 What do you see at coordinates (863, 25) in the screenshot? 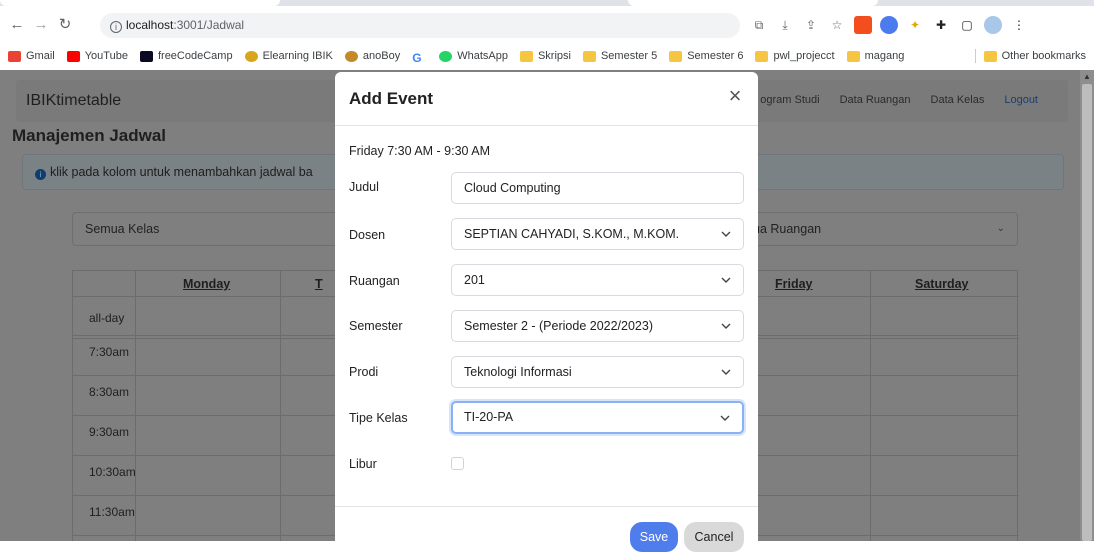
I see `figma-extension-icon` at bounding box center [863, 25].